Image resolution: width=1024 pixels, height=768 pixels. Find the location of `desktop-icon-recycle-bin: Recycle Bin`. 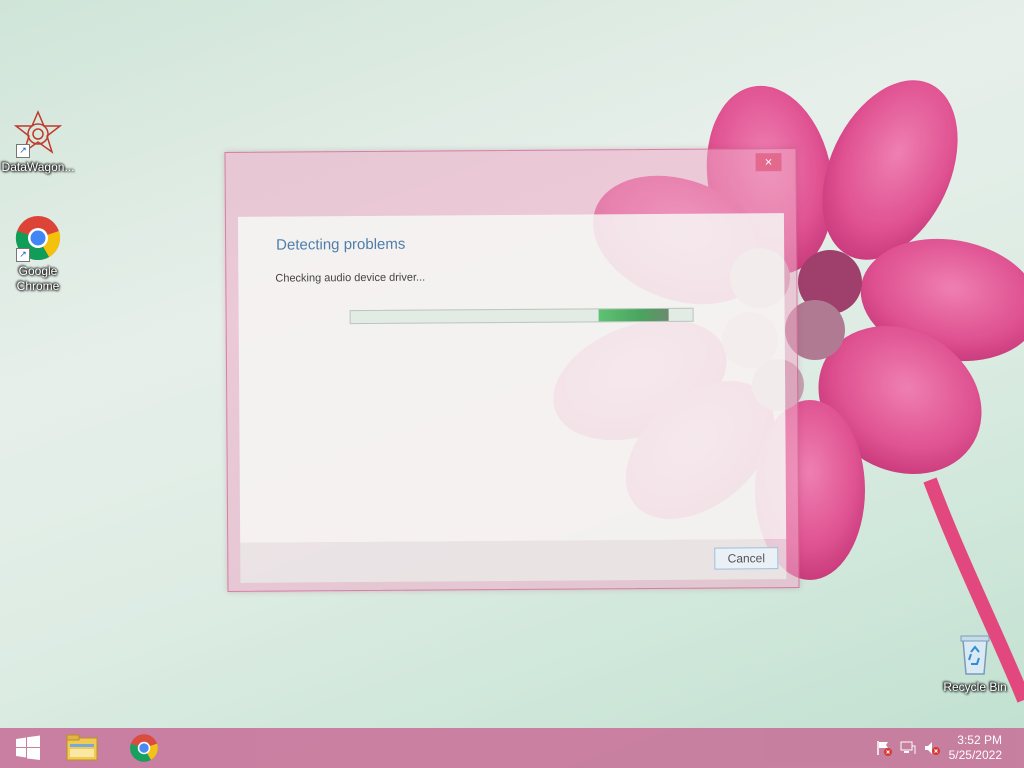

desktop-icon-recycle-bin: Recycle Bin is located at coordinates (975, 662).